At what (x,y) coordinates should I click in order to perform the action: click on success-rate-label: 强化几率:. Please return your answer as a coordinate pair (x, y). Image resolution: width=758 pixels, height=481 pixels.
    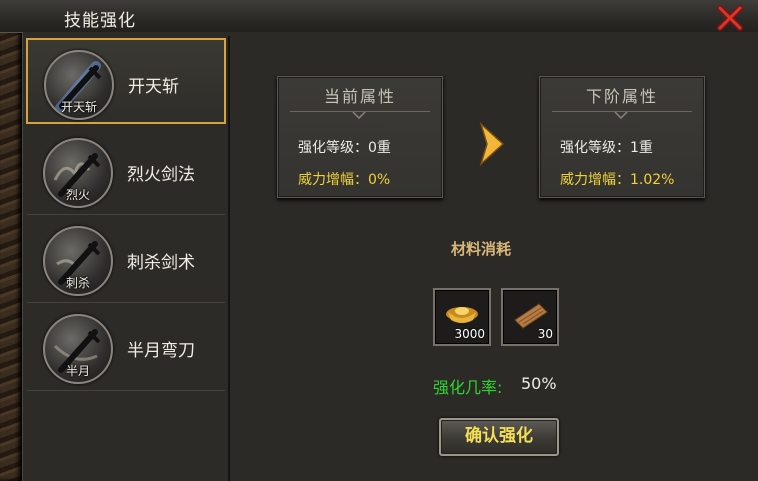
    Looking at the image, I should click on (468, 387).